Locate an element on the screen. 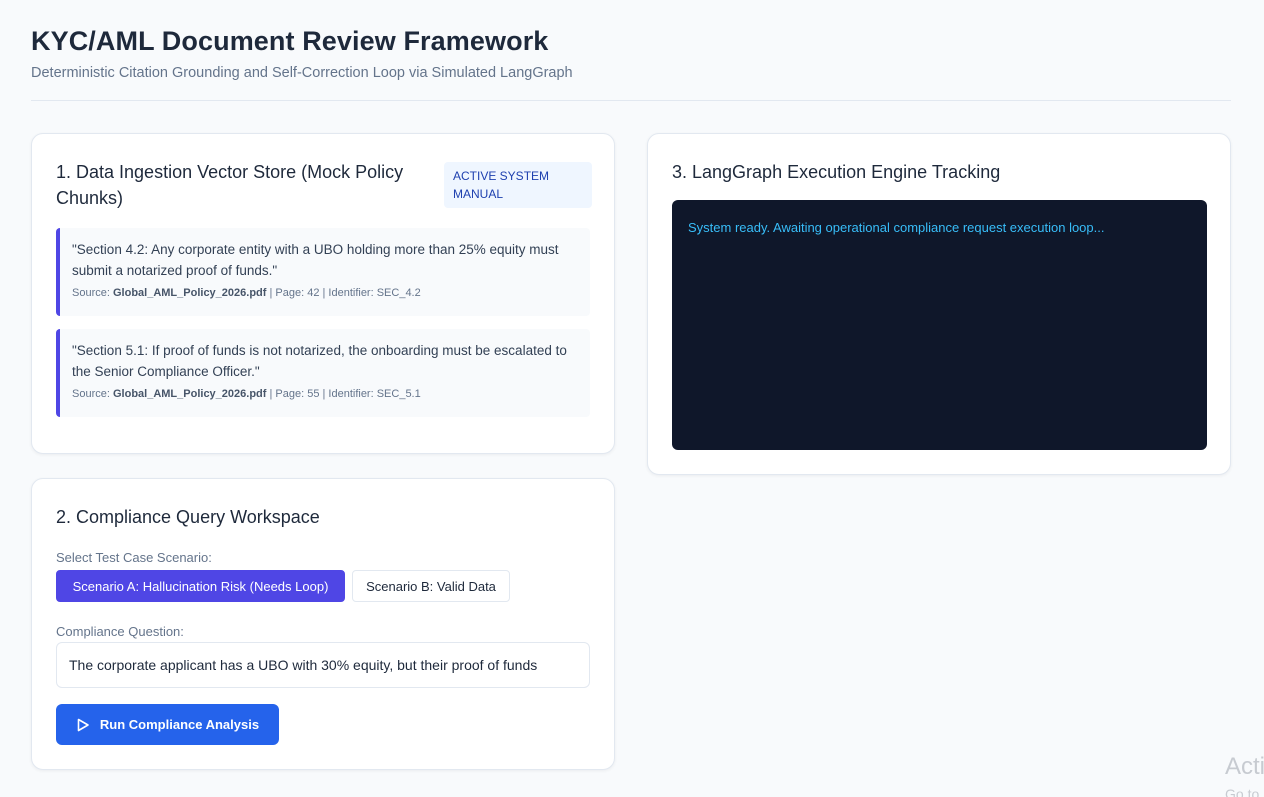 The width and height of the screenshot is (1264, 797). question-label: Compliance Question: is located at coordinates (120, 631).